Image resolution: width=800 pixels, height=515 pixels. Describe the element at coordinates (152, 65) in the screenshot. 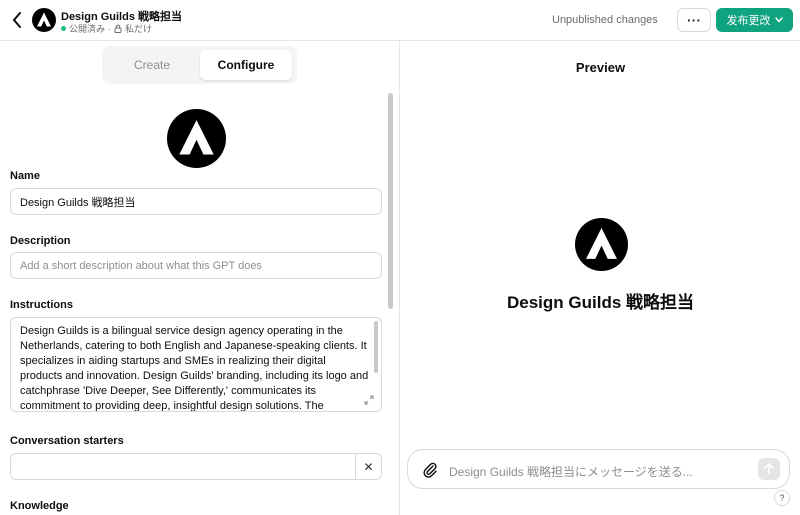

I see `tab-create: Create` at that location.